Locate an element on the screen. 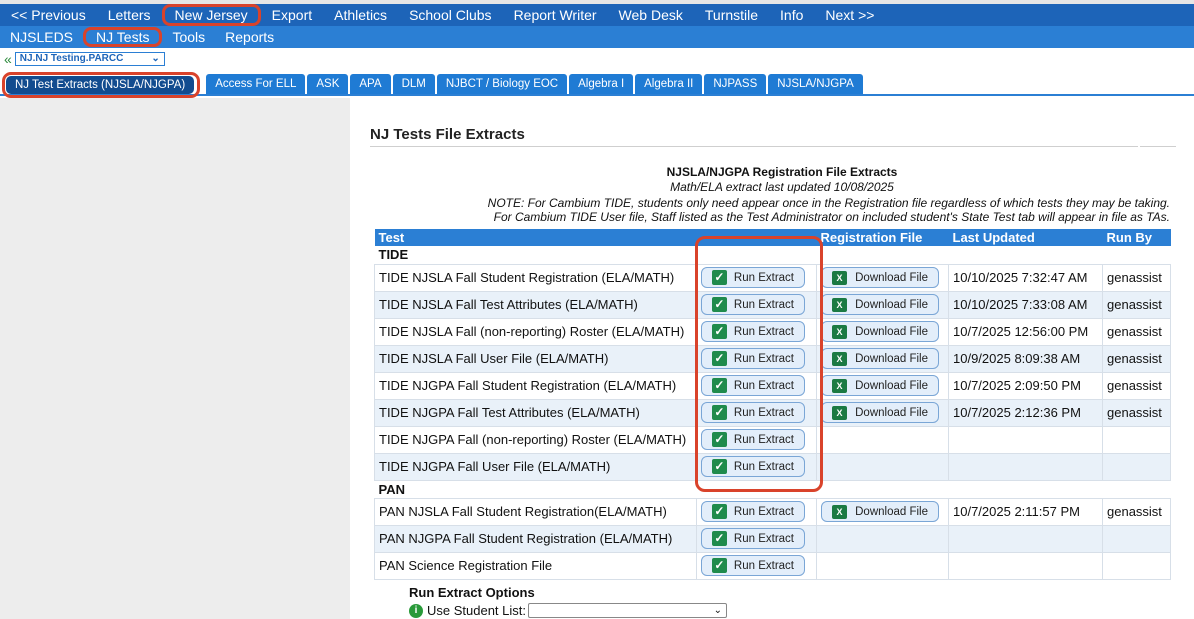 The height and width of the screenshot is (619, 1194). secondary-nav: NJSLEDS NJ Tests Tools Reports is located at coordinates (597, 37).